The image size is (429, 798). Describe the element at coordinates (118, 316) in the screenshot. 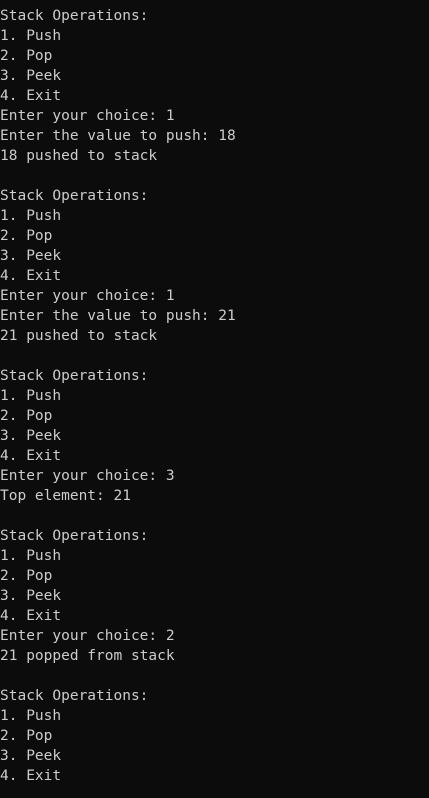

I see `value-prompt: Enter the value to push: 21` at that location.